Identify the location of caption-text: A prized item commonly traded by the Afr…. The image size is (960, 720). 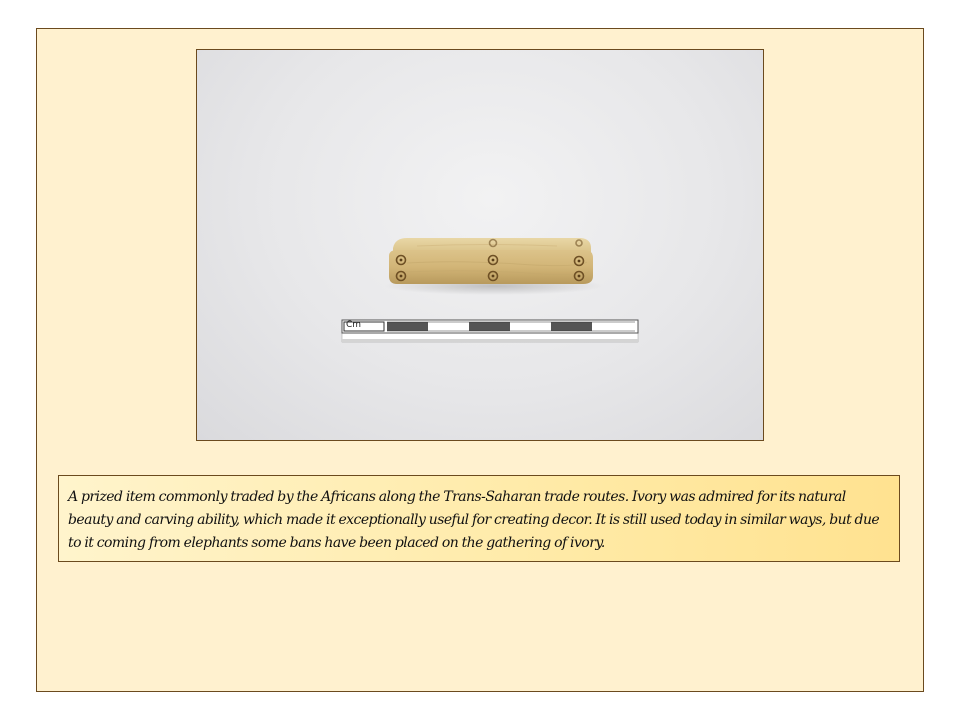
(474, 520).